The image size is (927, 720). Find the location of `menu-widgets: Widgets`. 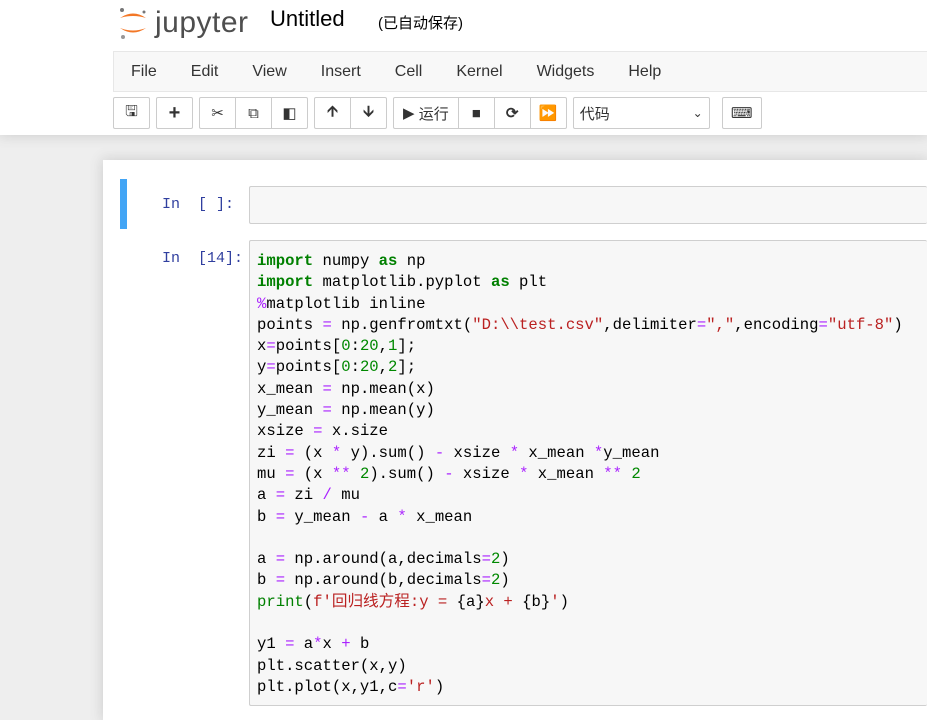

menu-widgets: Widgets is located at coordinates (565, 72).